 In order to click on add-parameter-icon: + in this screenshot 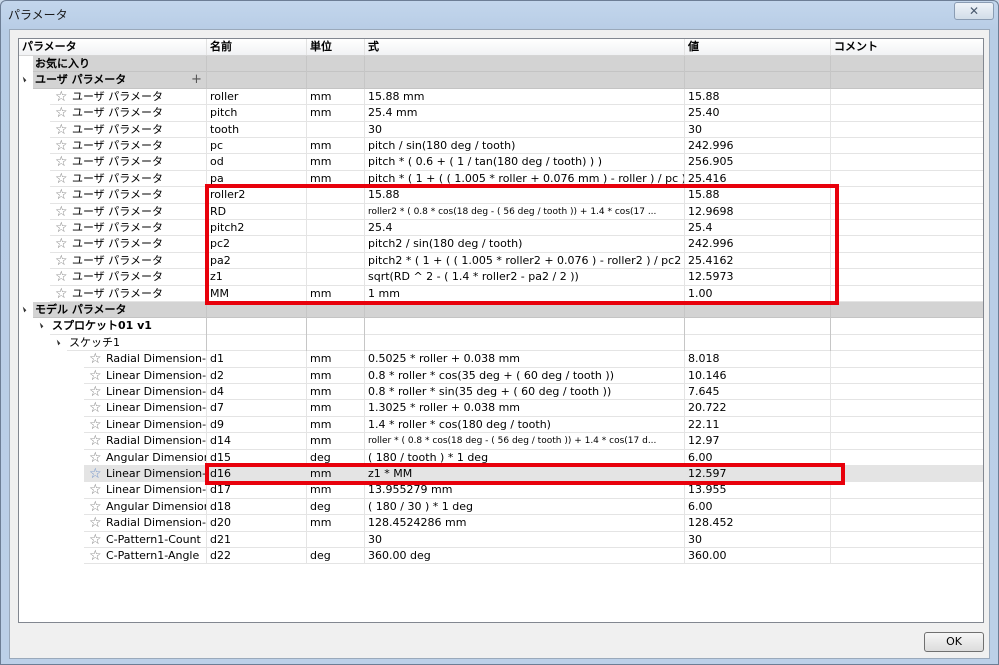, I will do `click(196, 79)`.